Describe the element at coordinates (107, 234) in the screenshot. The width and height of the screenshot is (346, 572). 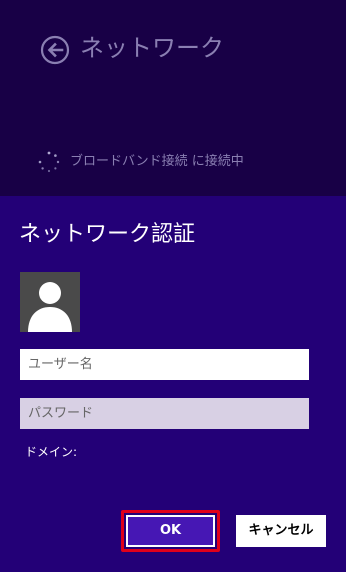
I see `dialog-title: ネットワーク認証` at that location.